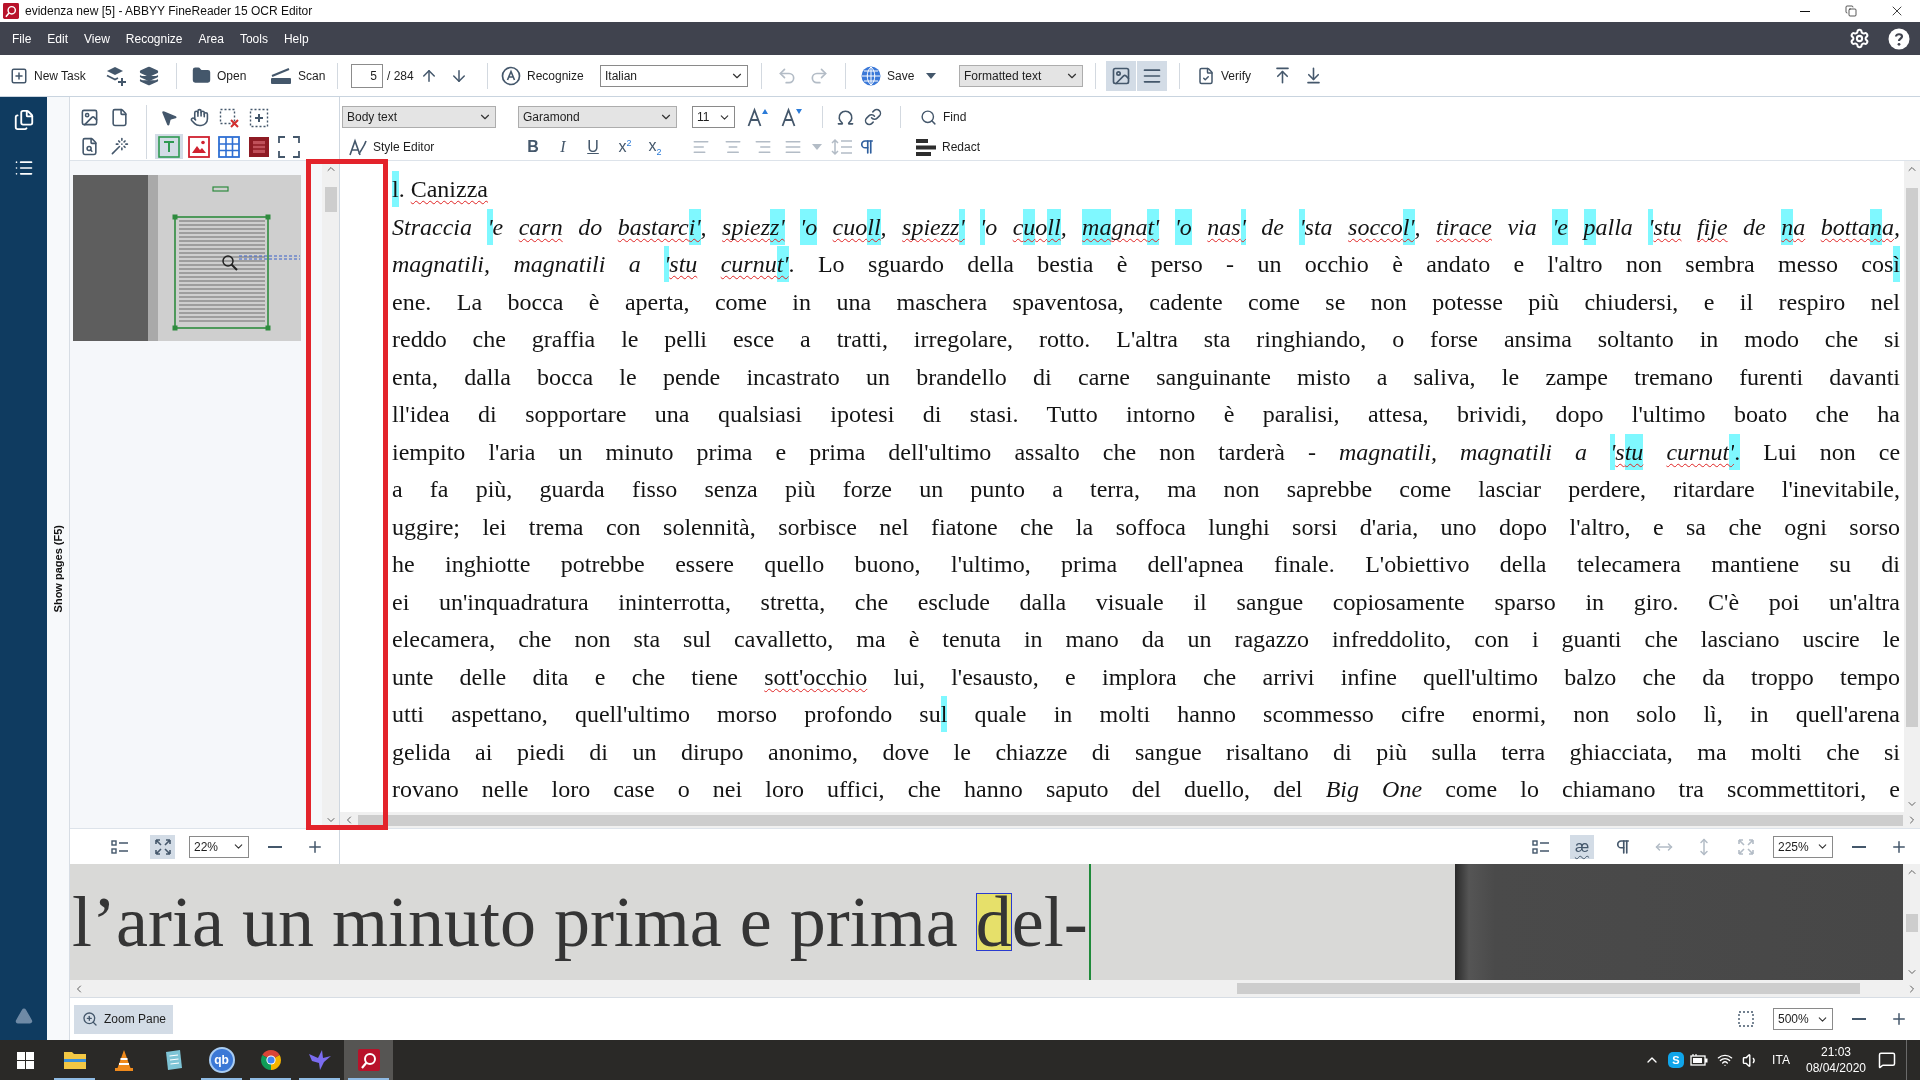  Describe the element at coordinates (593, 147) in the screenshot. I see `underline-button: U` at that location.